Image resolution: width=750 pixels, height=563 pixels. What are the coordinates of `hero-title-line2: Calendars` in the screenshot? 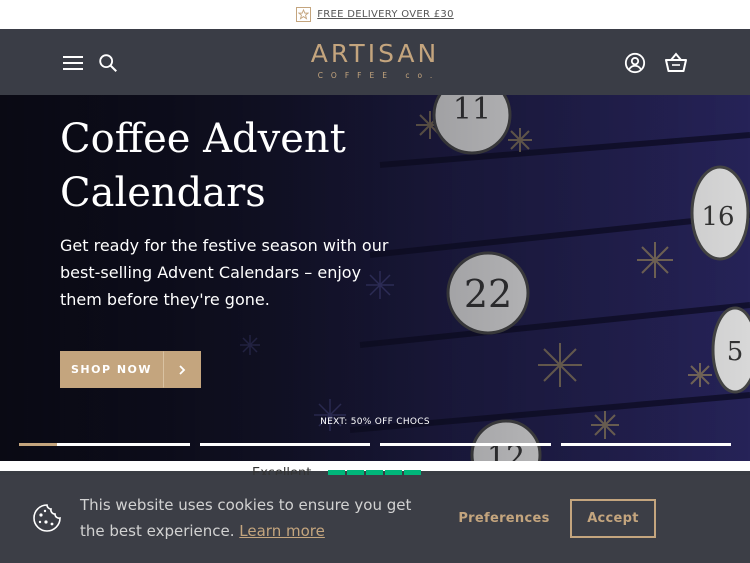 It's located at (163, 193).